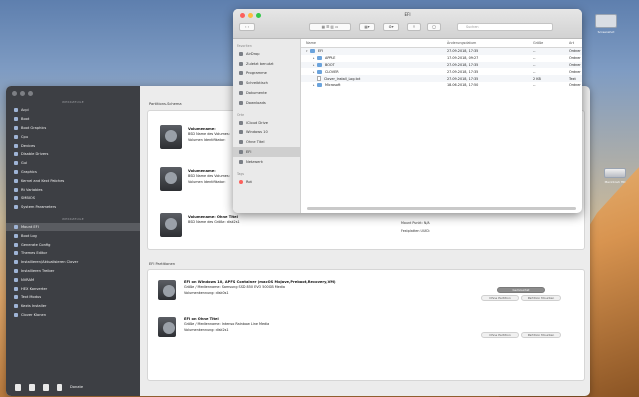 This screenshot has width=639, height=397. Describe the element at coordinates (266, 64) in the screenshot. I see `finder-sidebar-item: Zuletzt benutzt` at that location.